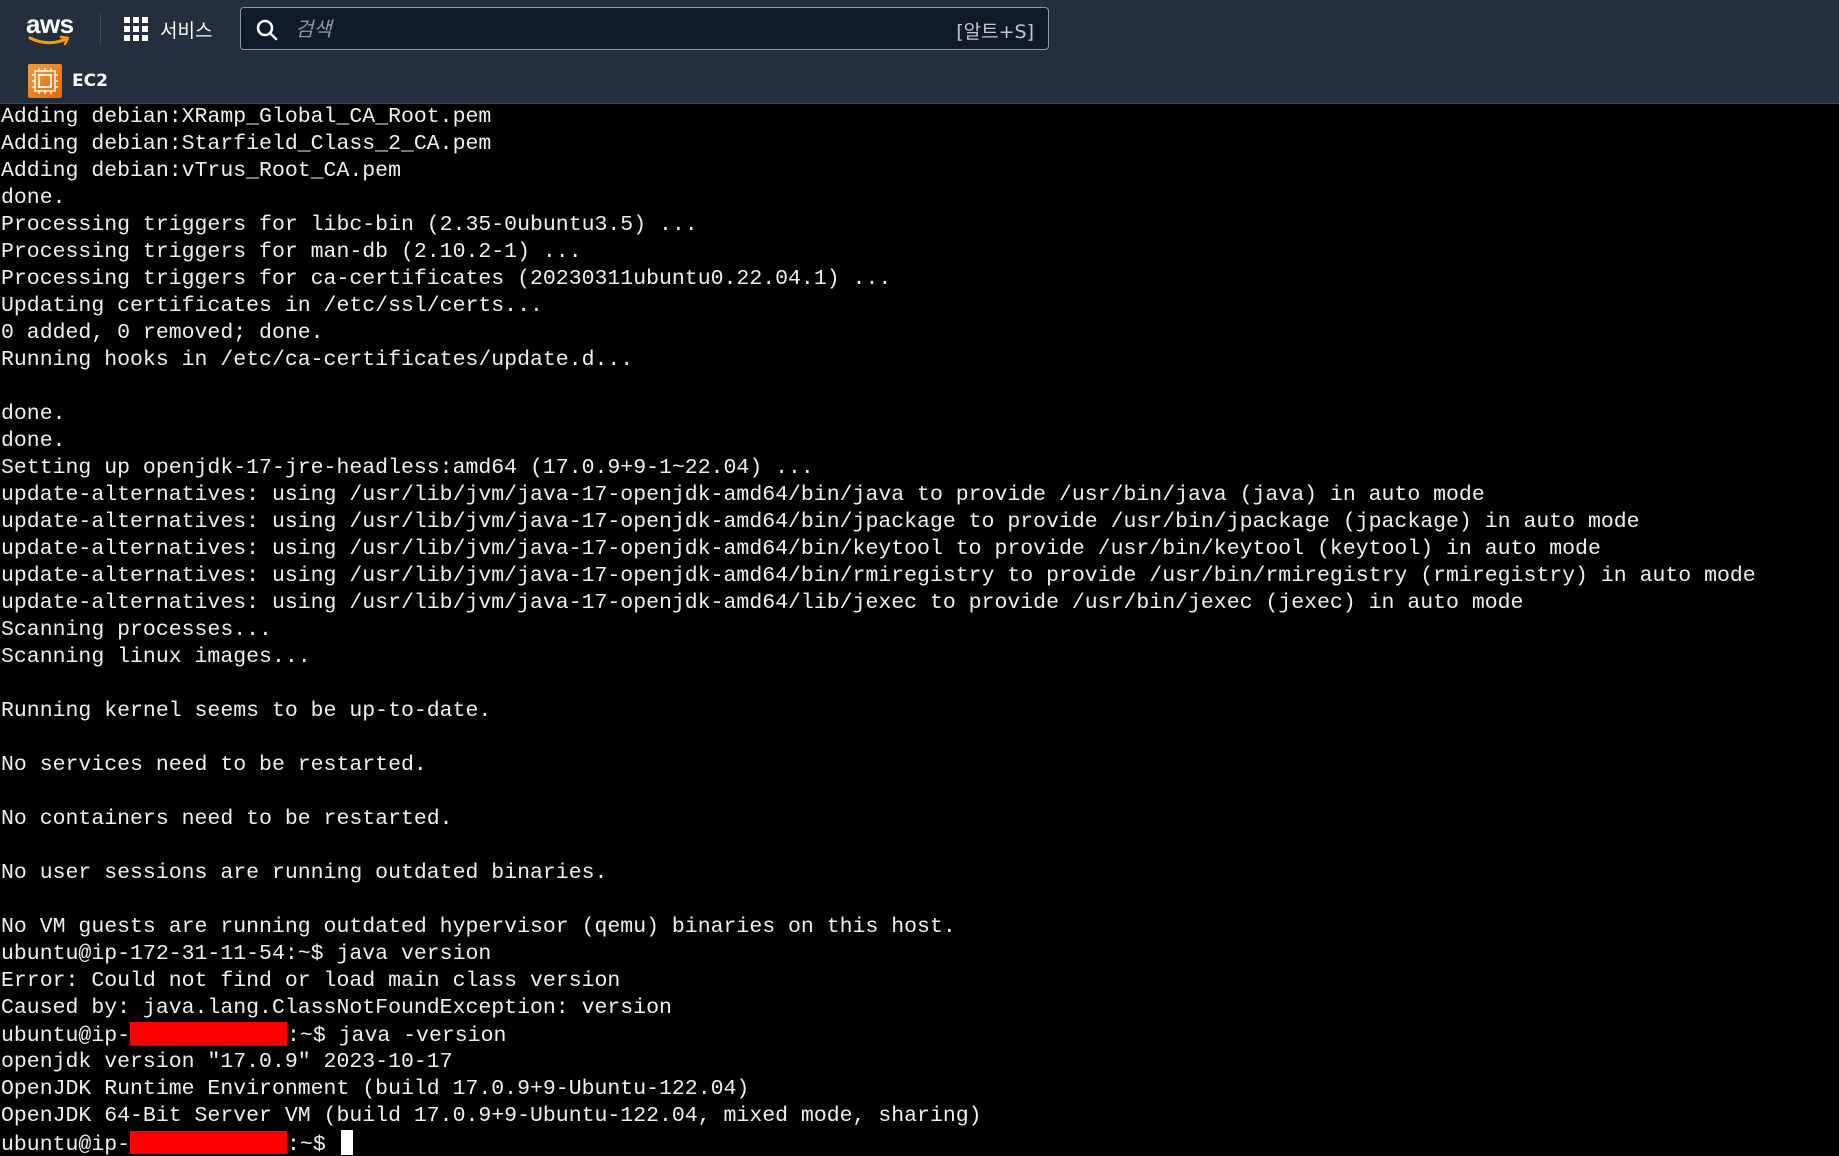  What do you see at coordinates (100, 29) in the screenshot?
I see `nav-divider` at bounding box center [100, 29].